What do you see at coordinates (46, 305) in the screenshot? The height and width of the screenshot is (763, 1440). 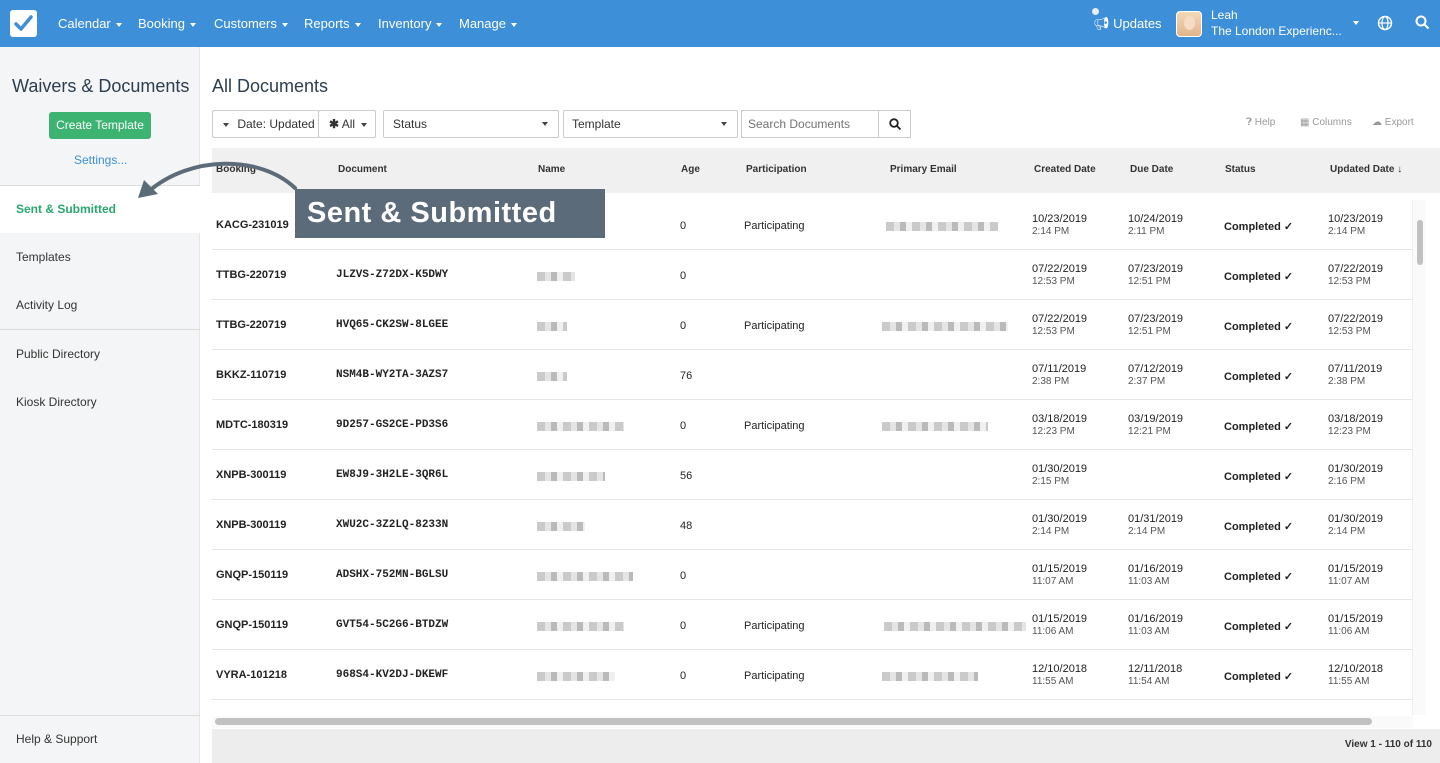 I see `sidebar-item-activity-log: Activity Log` at bounding box center [46, 305].